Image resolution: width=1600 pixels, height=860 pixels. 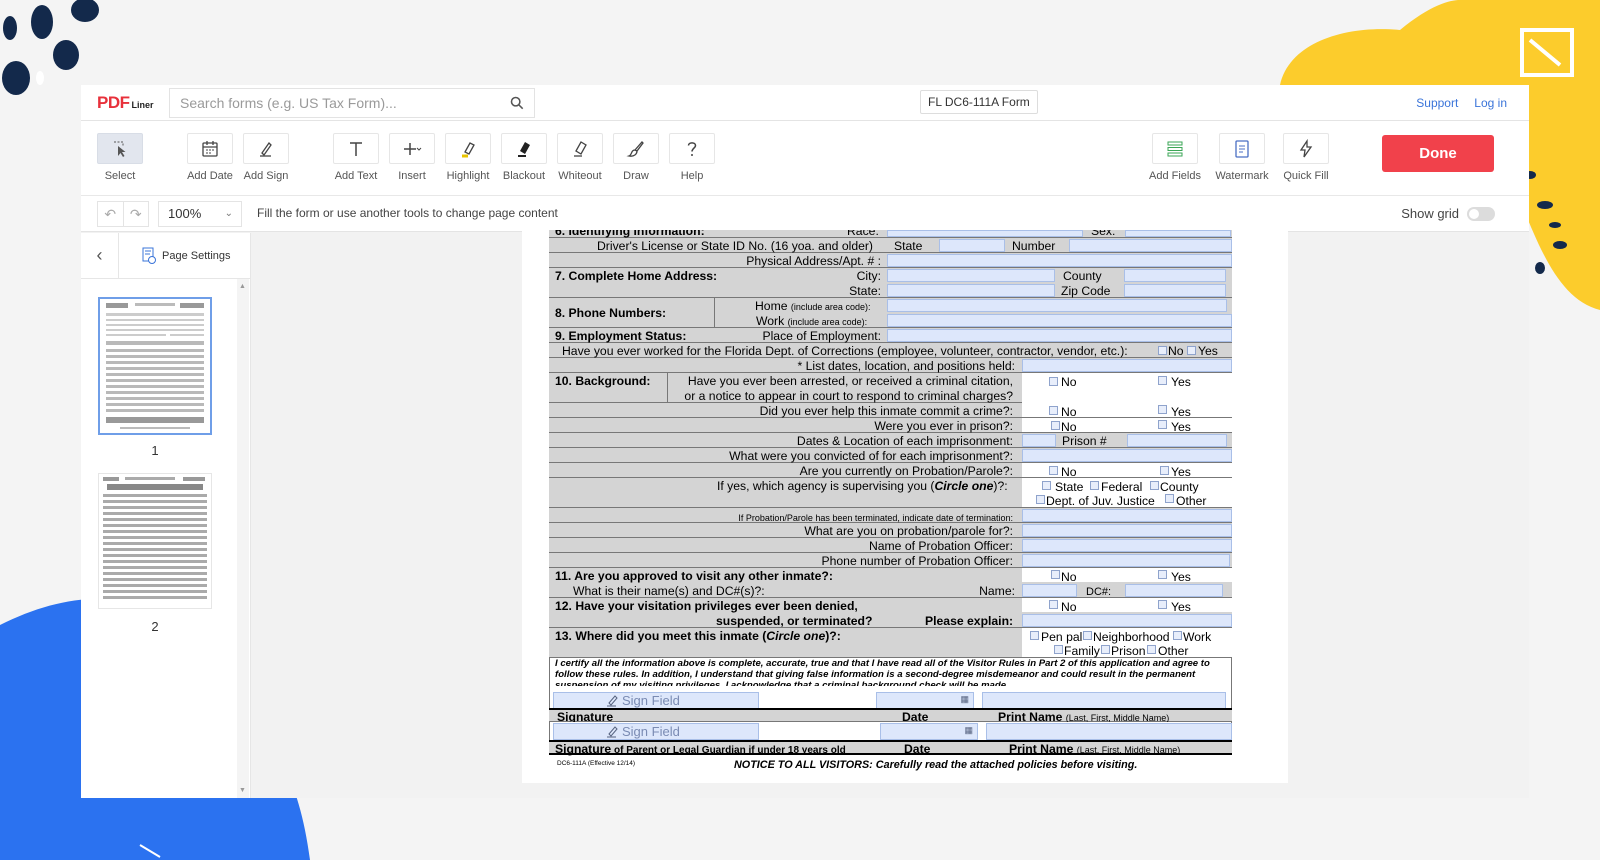 What do you see at coordinates (1438, 153) in the screenshot?
I see `done-button: Done` at bounding box center [1438, 153].